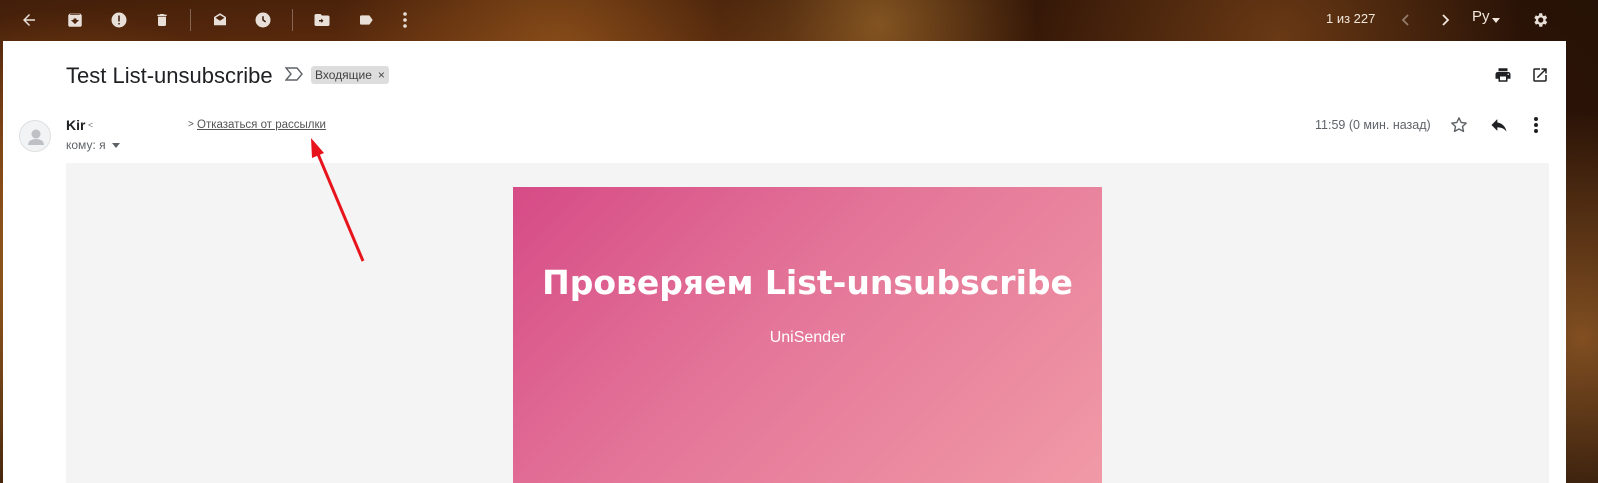 This screenshot has width=1598, height=483. What do you see at coordinates (807, 282) in the screenshot?
I see `hero-title: Проверяем List-unsubscribe` at bounding box center [807, 282].